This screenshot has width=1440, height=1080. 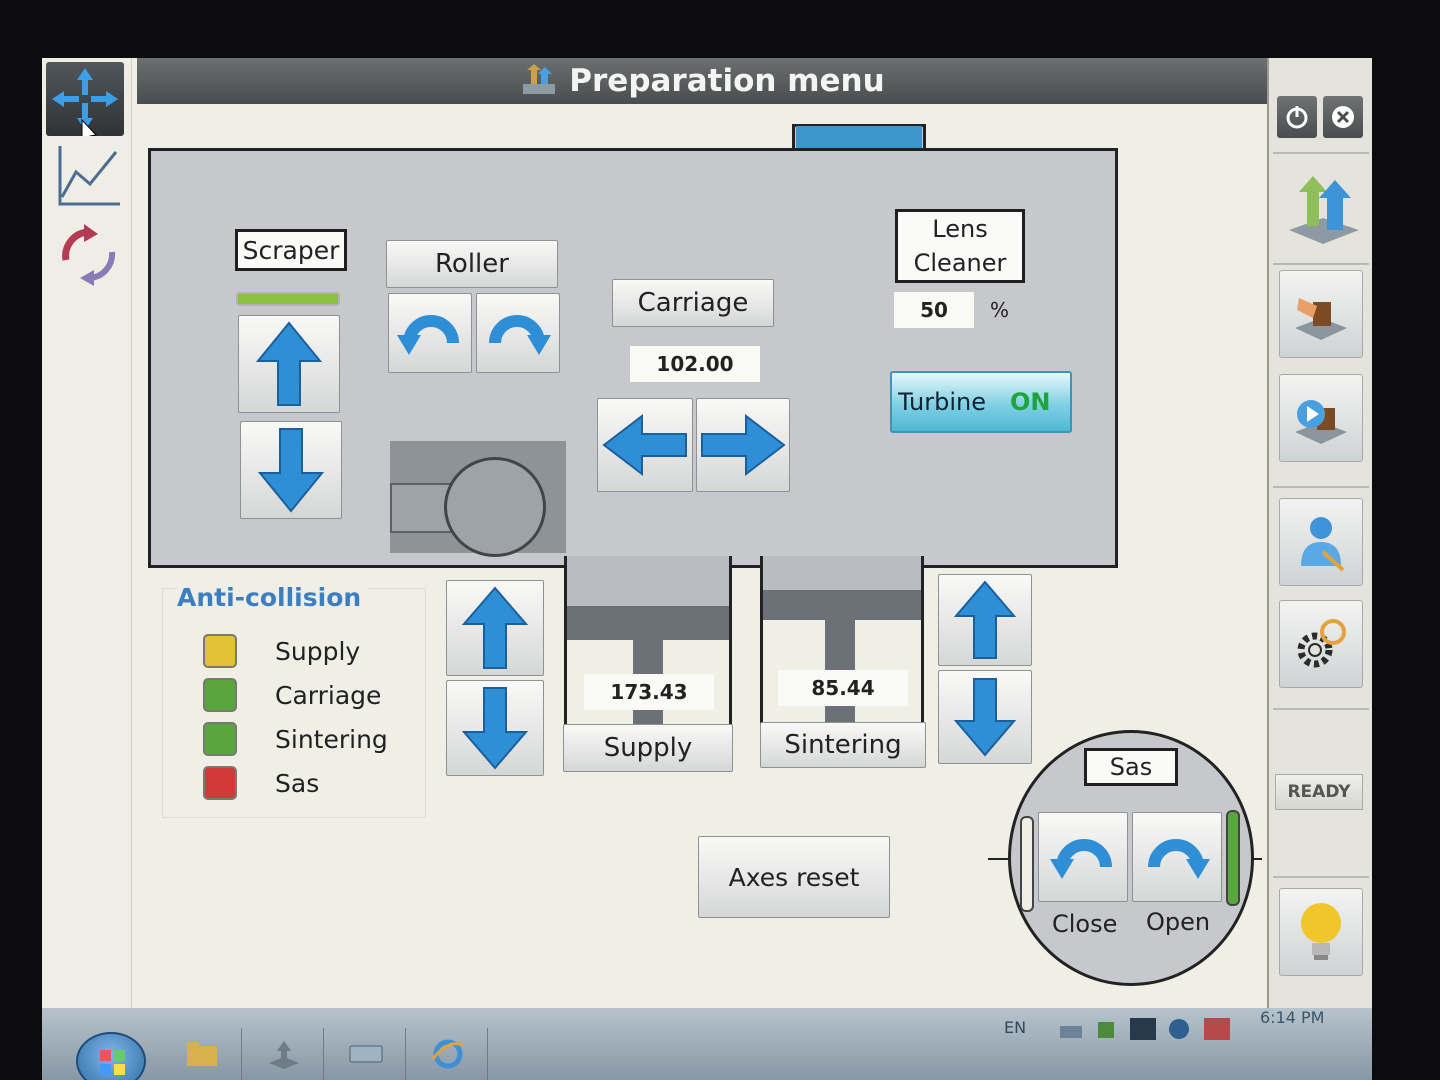 I want to click on status-badge: READY, so click(x=1319, y=792).